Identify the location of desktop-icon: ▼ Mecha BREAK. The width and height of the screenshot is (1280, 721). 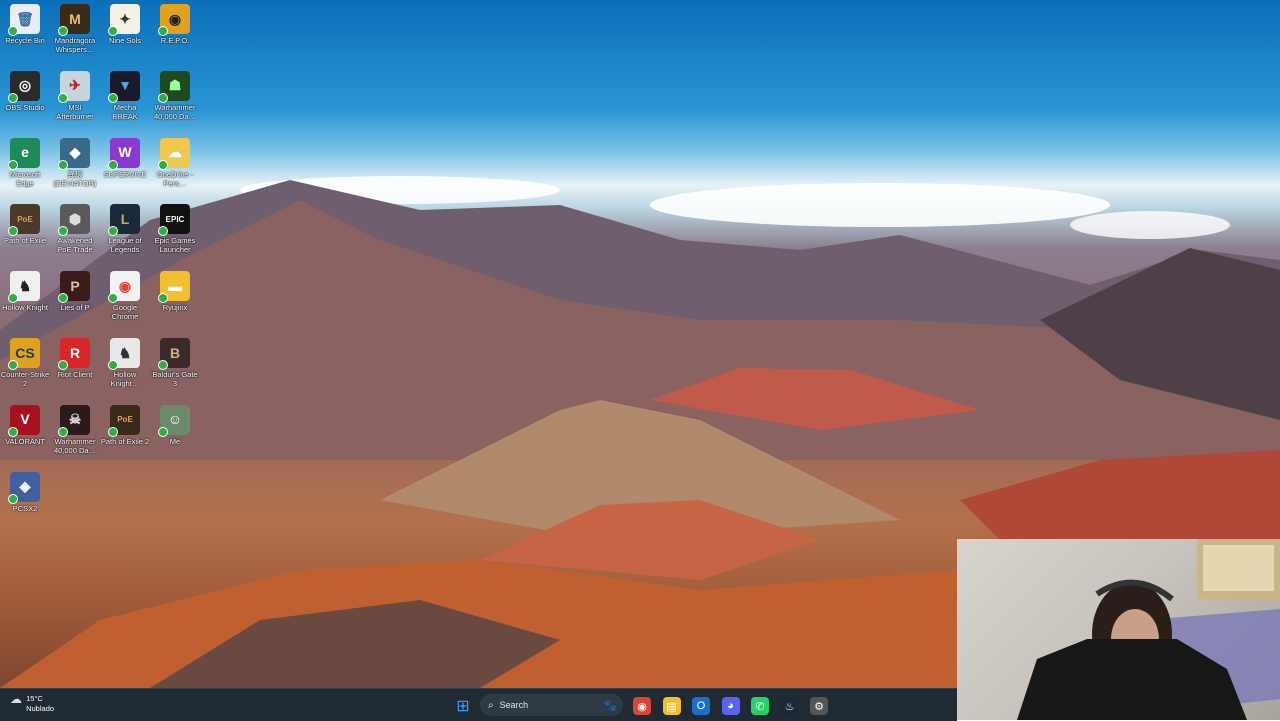
(125, 94).